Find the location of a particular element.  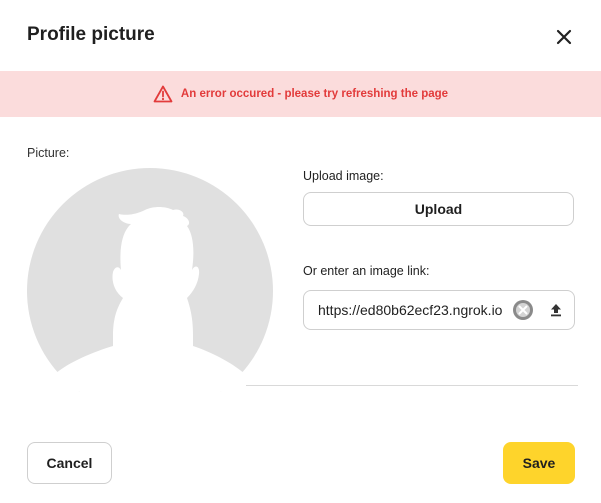

image-link-label: Or enter an image link: is located at coordinates (366, 271).